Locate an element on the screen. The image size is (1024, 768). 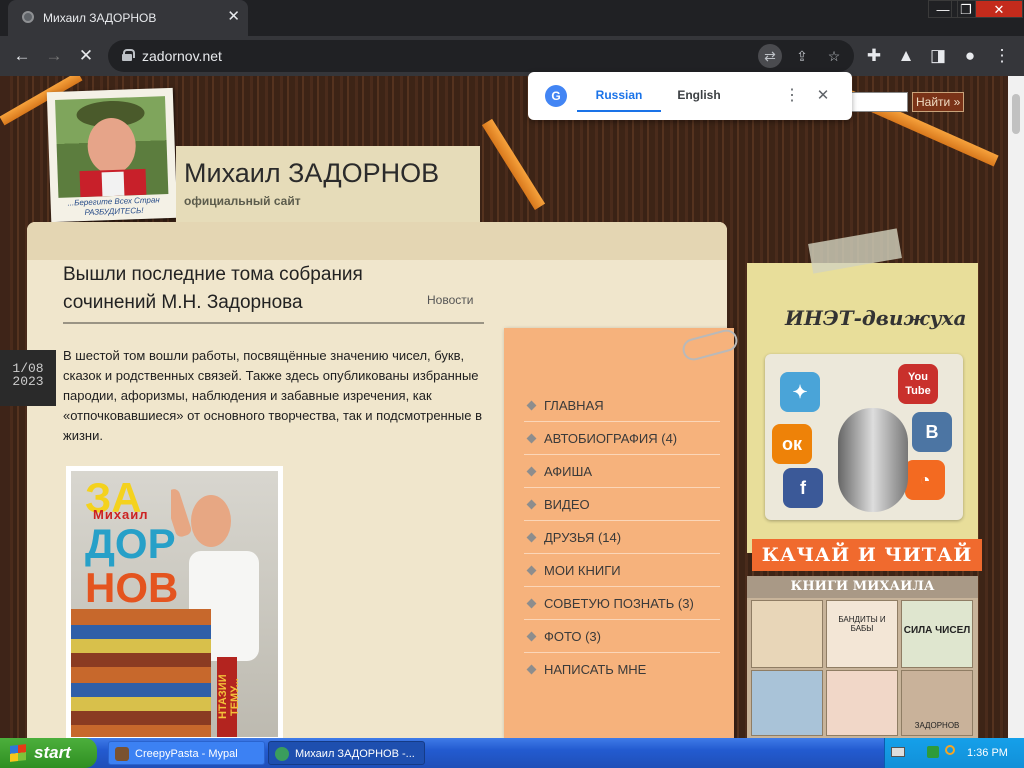
menu-item-home: ГЛАВНАЯ is located at coordinates (622, 405).